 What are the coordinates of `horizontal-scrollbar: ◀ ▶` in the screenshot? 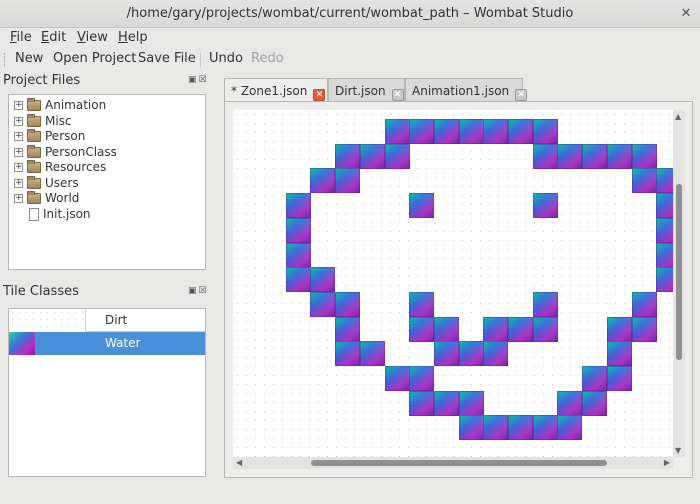 It's located at (453, 463).